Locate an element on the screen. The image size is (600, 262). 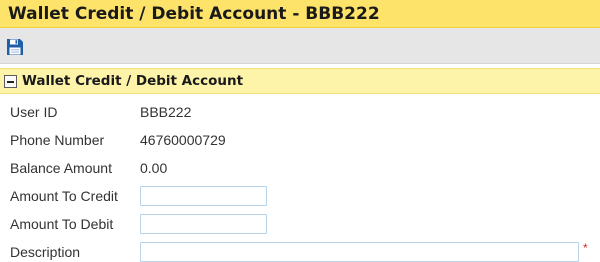
floppy-disk-icon is located at coordinates (15, 47).